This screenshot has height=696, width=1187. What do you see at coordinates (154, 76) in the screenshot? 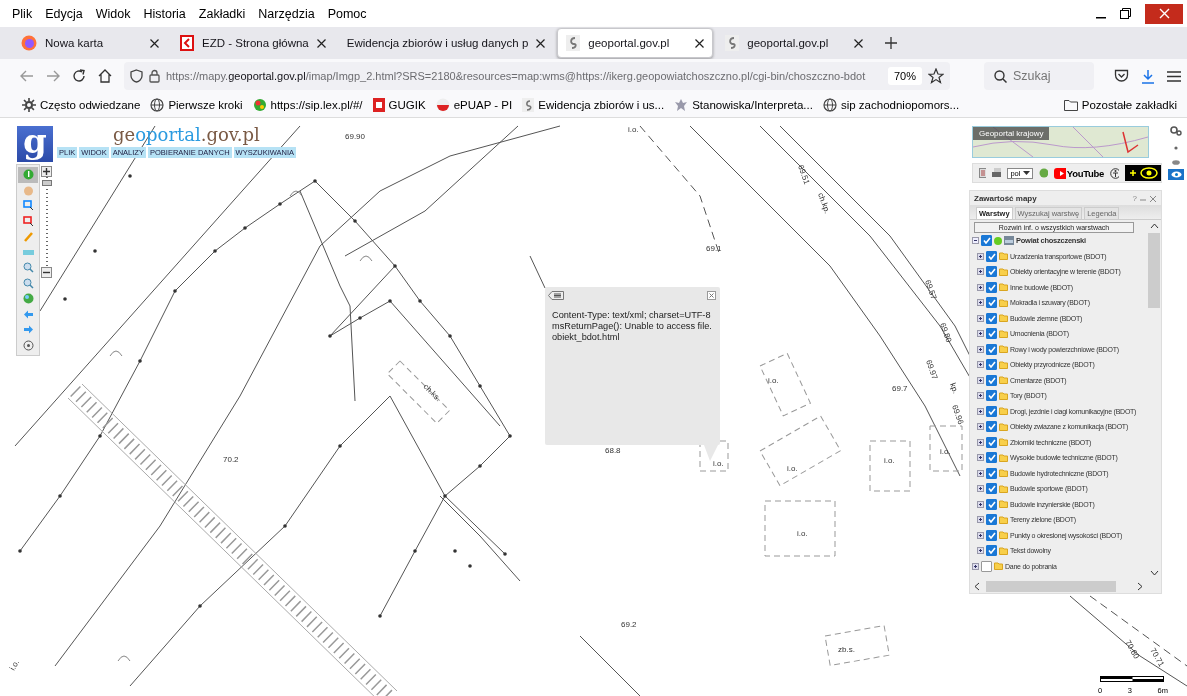
I see `lock-icon` at bounding box center [154, 76].